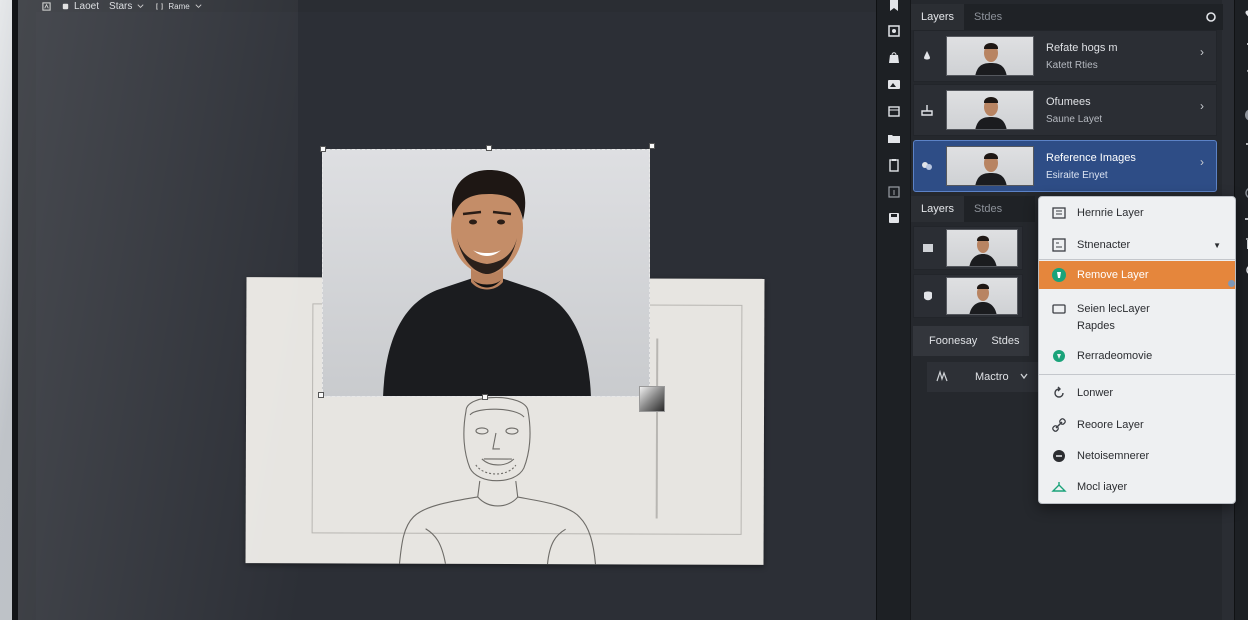 The image size is (1248, 620). What do you see at coordinates (87, 6) in the screenshot?
I see `menu-label: Laoet` at bounding box center [87, 6].